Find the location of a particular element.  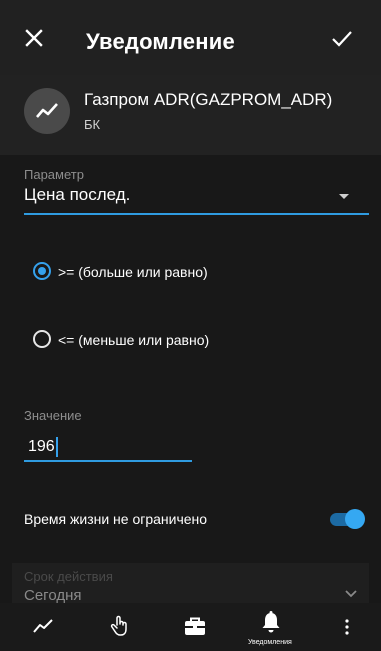

chart-line-icon is located at coordinates (43, 626).